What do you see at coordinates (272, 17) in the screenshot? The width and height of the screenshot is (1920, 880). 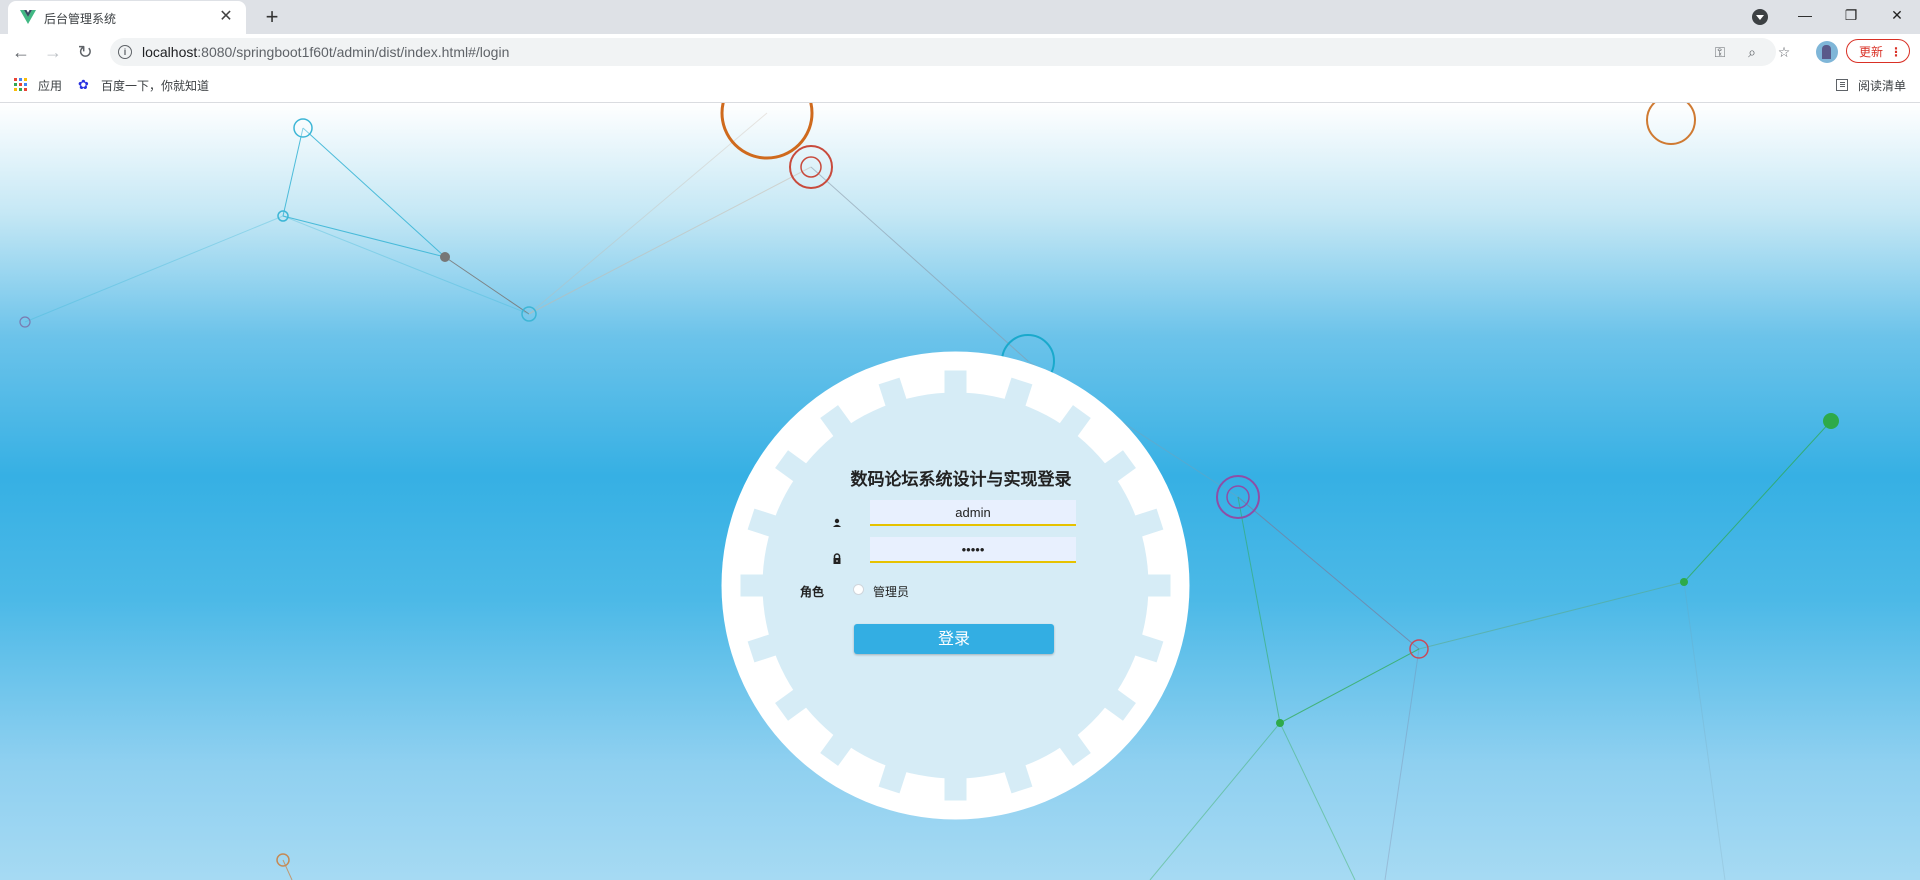 I see `new-tab-plus-icon: +` at bounding box center [272, 17].